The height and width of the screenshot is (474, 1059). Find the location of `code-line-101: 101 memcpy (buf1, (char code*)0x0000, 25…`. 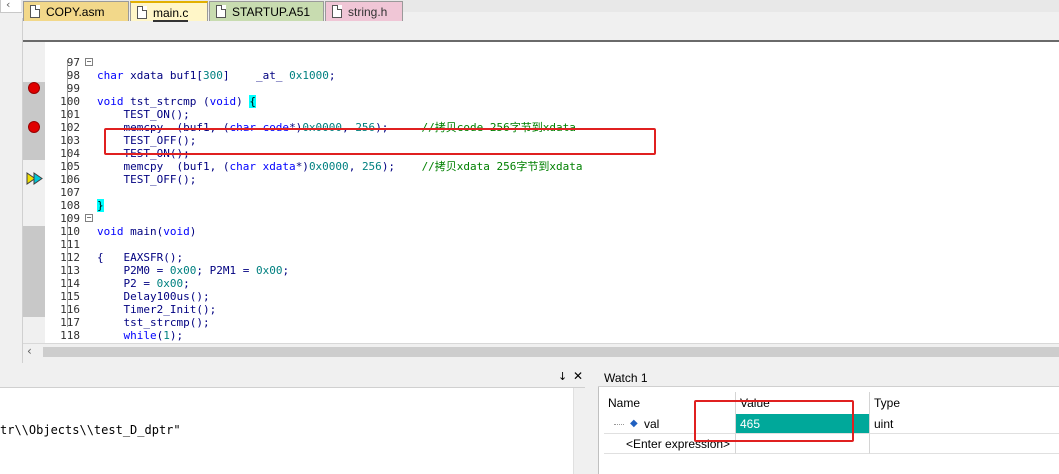

code-line-101: 101 memcpy (buf1, (char code*)0x0000, 25… is located at coordinates (552, 114).